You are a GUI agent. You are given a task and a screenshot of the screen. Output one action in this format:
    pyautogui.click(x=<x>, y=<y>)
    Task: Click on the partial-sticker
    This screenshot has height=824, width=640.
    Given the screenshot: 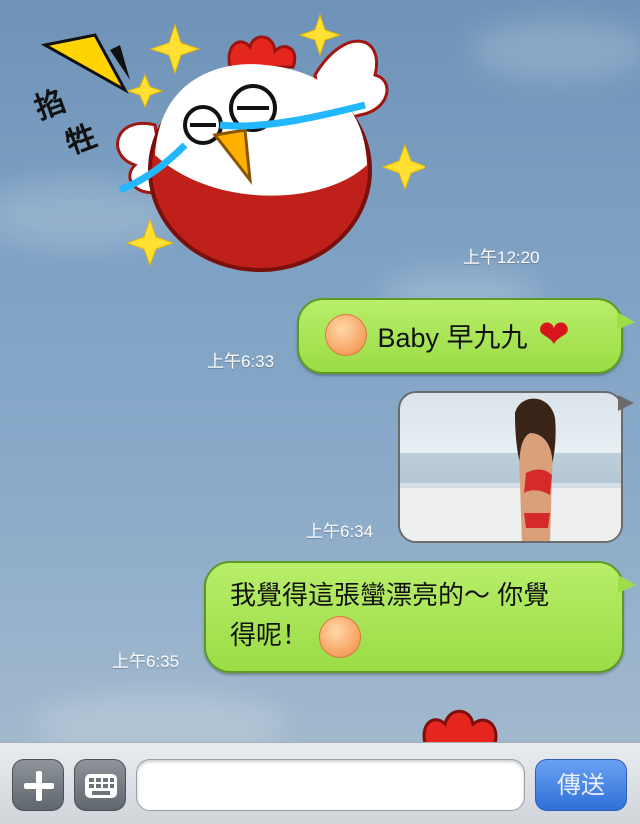 What is the action you would take?
    pyautogui.click(x=460, y=723)
    